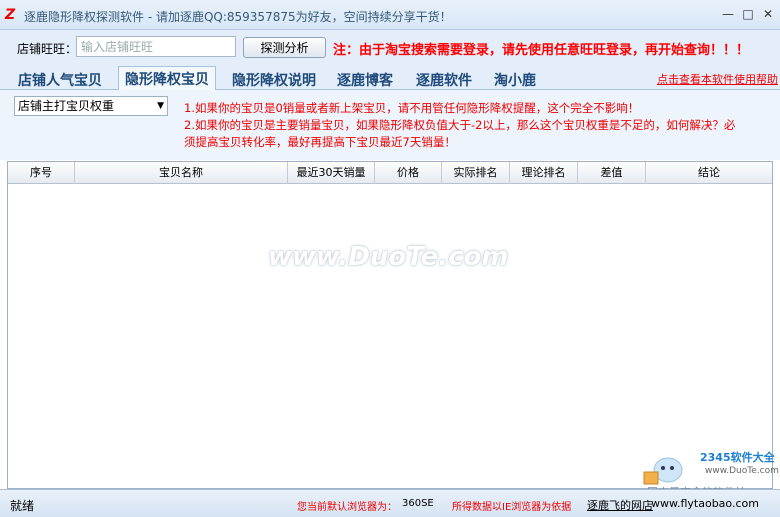 This screenshot has height=517, width=780. Describe the element at coordinates (737, 457) in the screenshot. I see `corner-brand: 2345软件大全` at that location.